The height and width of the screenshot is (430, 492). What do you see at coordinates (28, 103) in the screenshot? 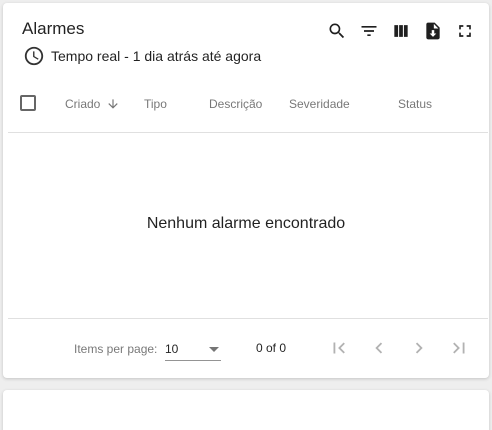
I see `select-all-checkbox` at bounding box center [28, 103].